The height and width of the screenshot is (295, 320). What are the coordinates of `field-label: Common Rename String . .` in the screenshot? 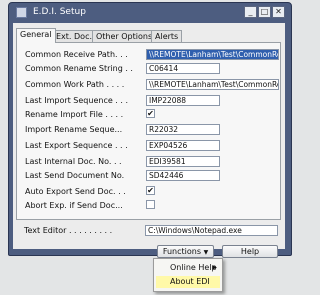 It's located at (79, 68).